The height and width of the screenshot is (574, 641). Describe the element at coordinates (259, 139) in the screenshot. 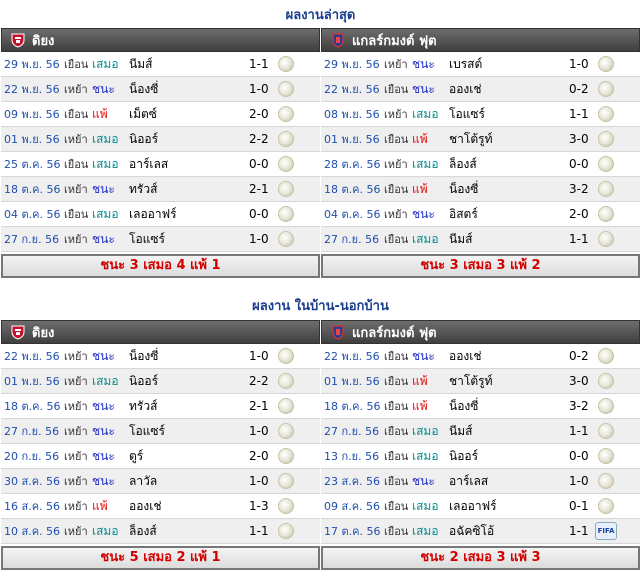

I see `match-score: 2-2` at that location.